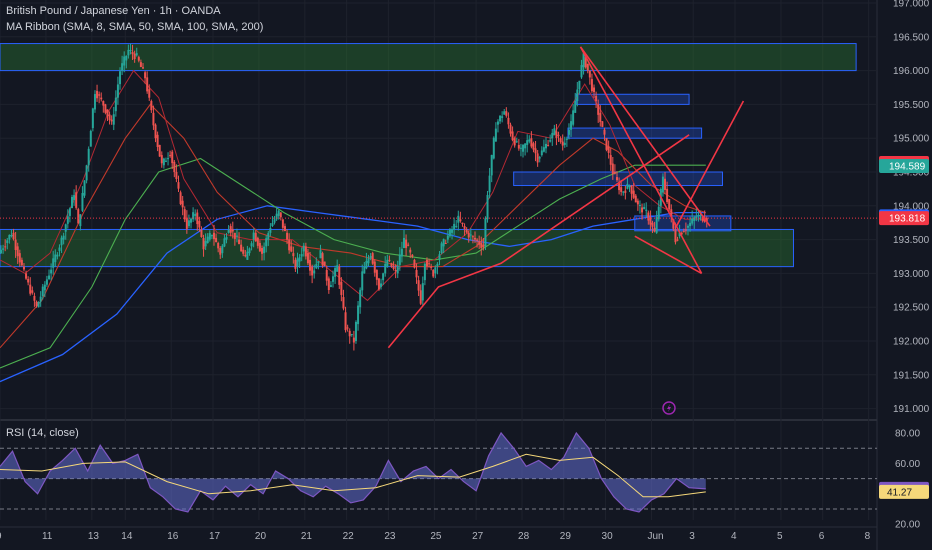 This screenshot has height=550, width=932. What do you see at coordinates (261, 536) in the screenshot?
I see `time-tick-label: 20` at bounding box center [261, 536].